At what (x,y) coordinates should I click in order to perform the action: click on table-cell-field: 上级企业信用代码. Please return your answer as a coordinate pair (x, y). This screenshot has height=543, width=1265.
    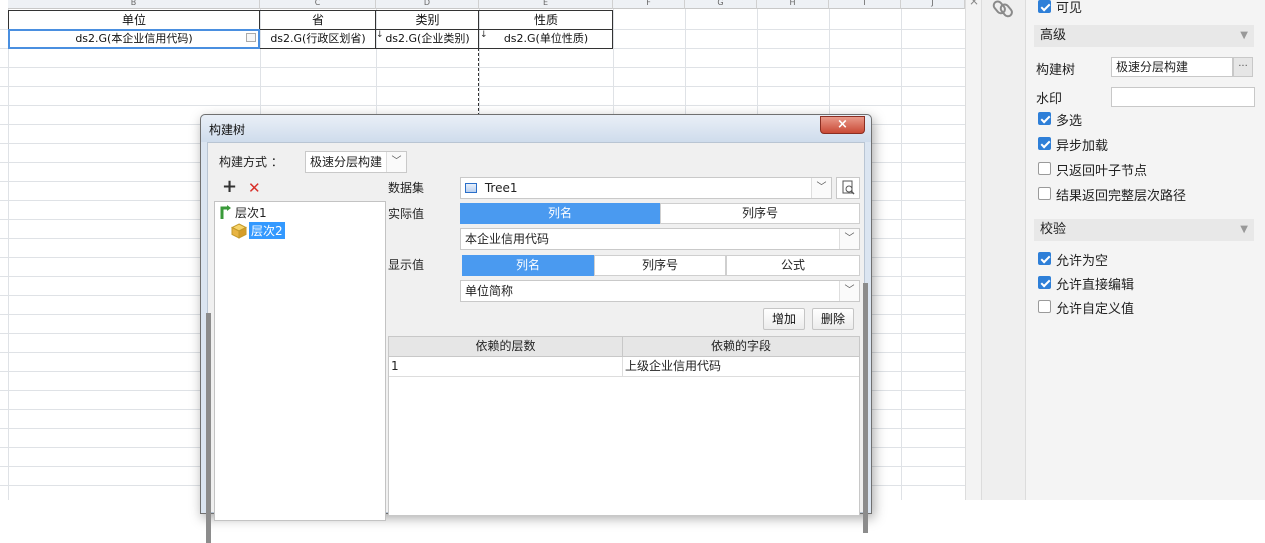
    Looking at the image, I should click on (741, 367).